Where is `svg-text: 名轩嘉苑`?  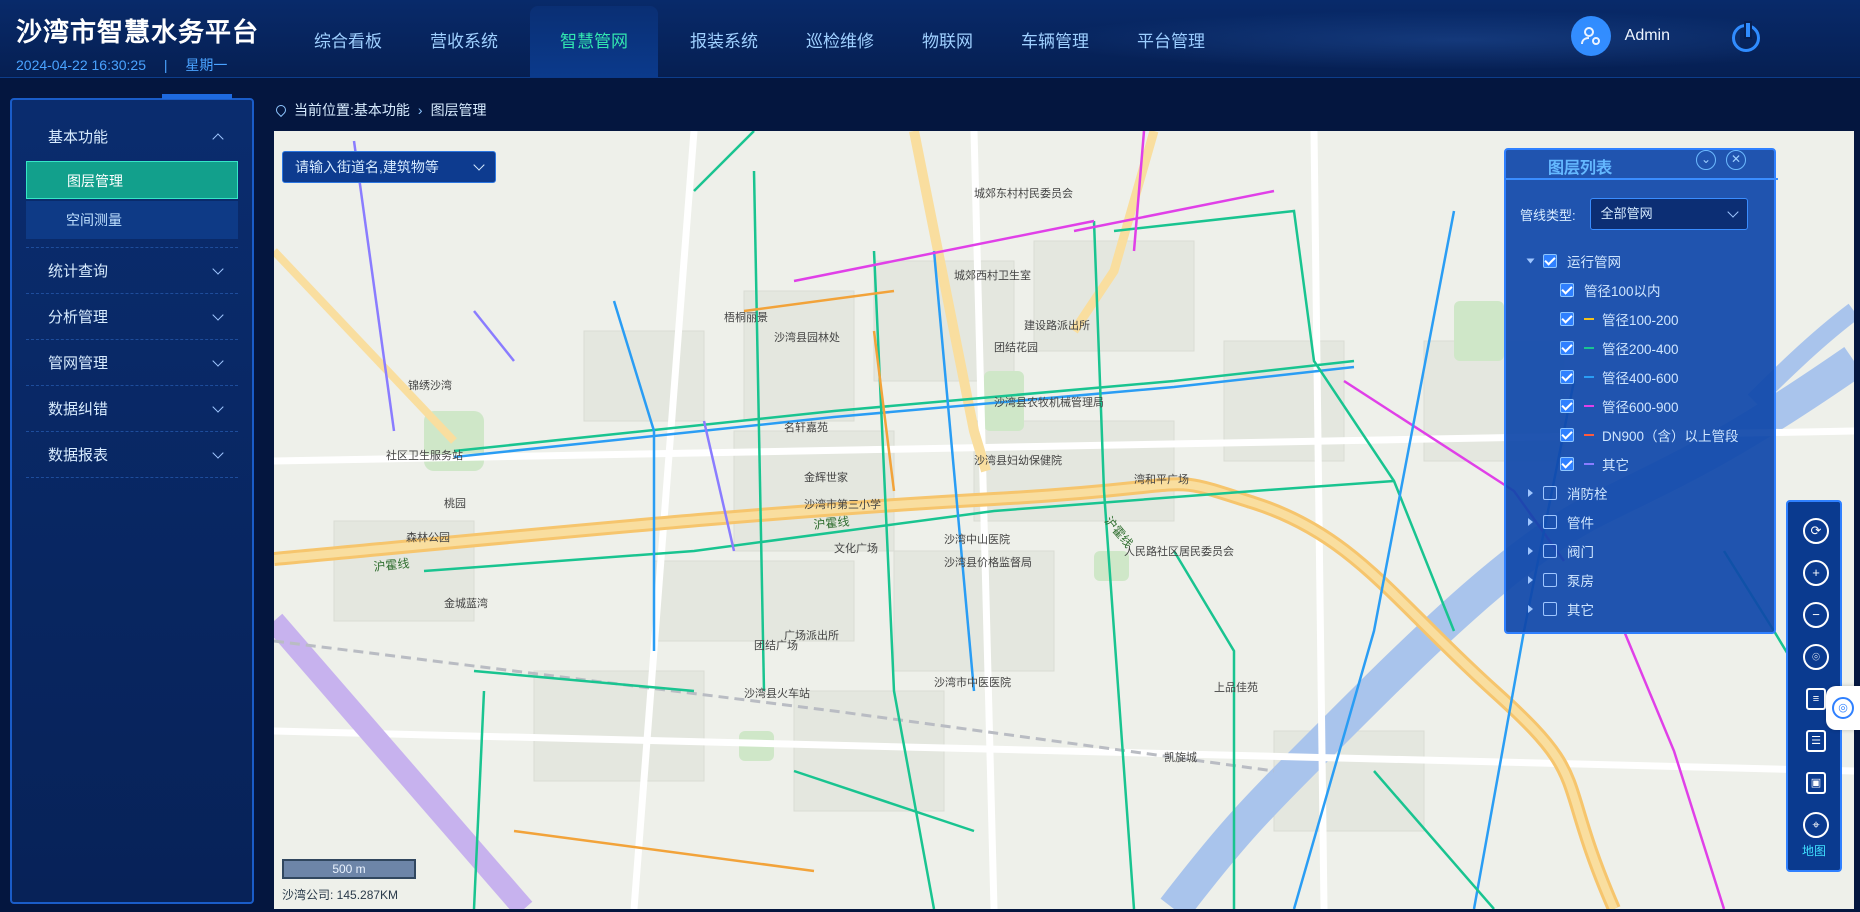
svg-text: 名轩嘉苑 is located at coordinates (806, 427).